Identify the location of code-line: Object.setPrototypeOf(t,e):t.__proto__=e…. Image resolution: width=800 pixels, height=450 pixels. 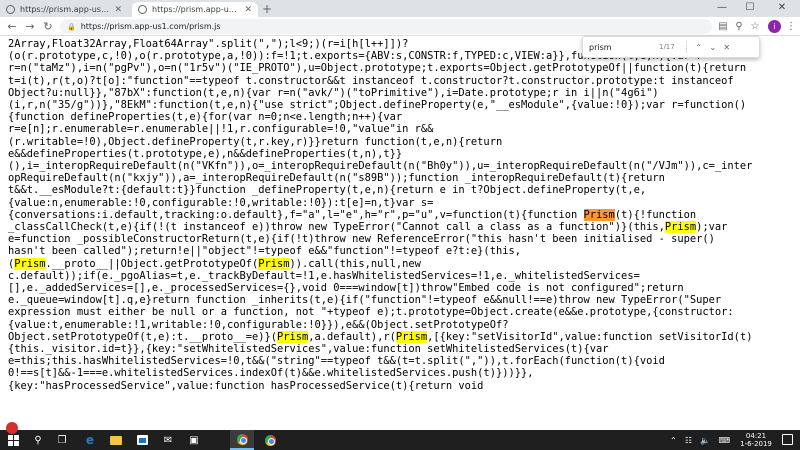
(380, 336).